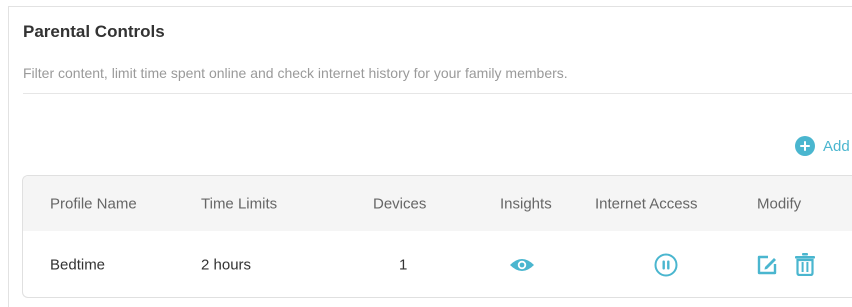 The width and height of the screenshot is (852, 307). What do you see at coordinates (239, 204) in the screenshot?
I see `column-header-time-limits: Time Limits` at bounding box center [239, 204].